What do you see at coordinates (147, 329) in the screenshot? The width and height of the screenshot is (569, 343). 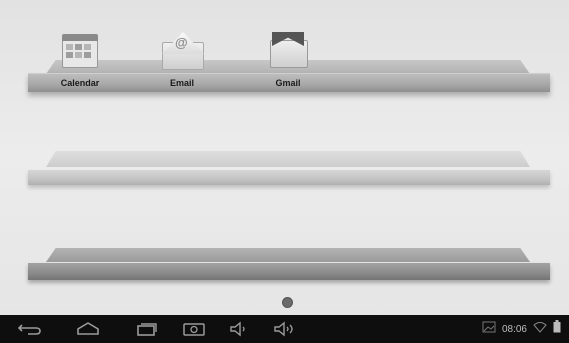 I see `recent-apps-icon` at bounding box center [147, 329].